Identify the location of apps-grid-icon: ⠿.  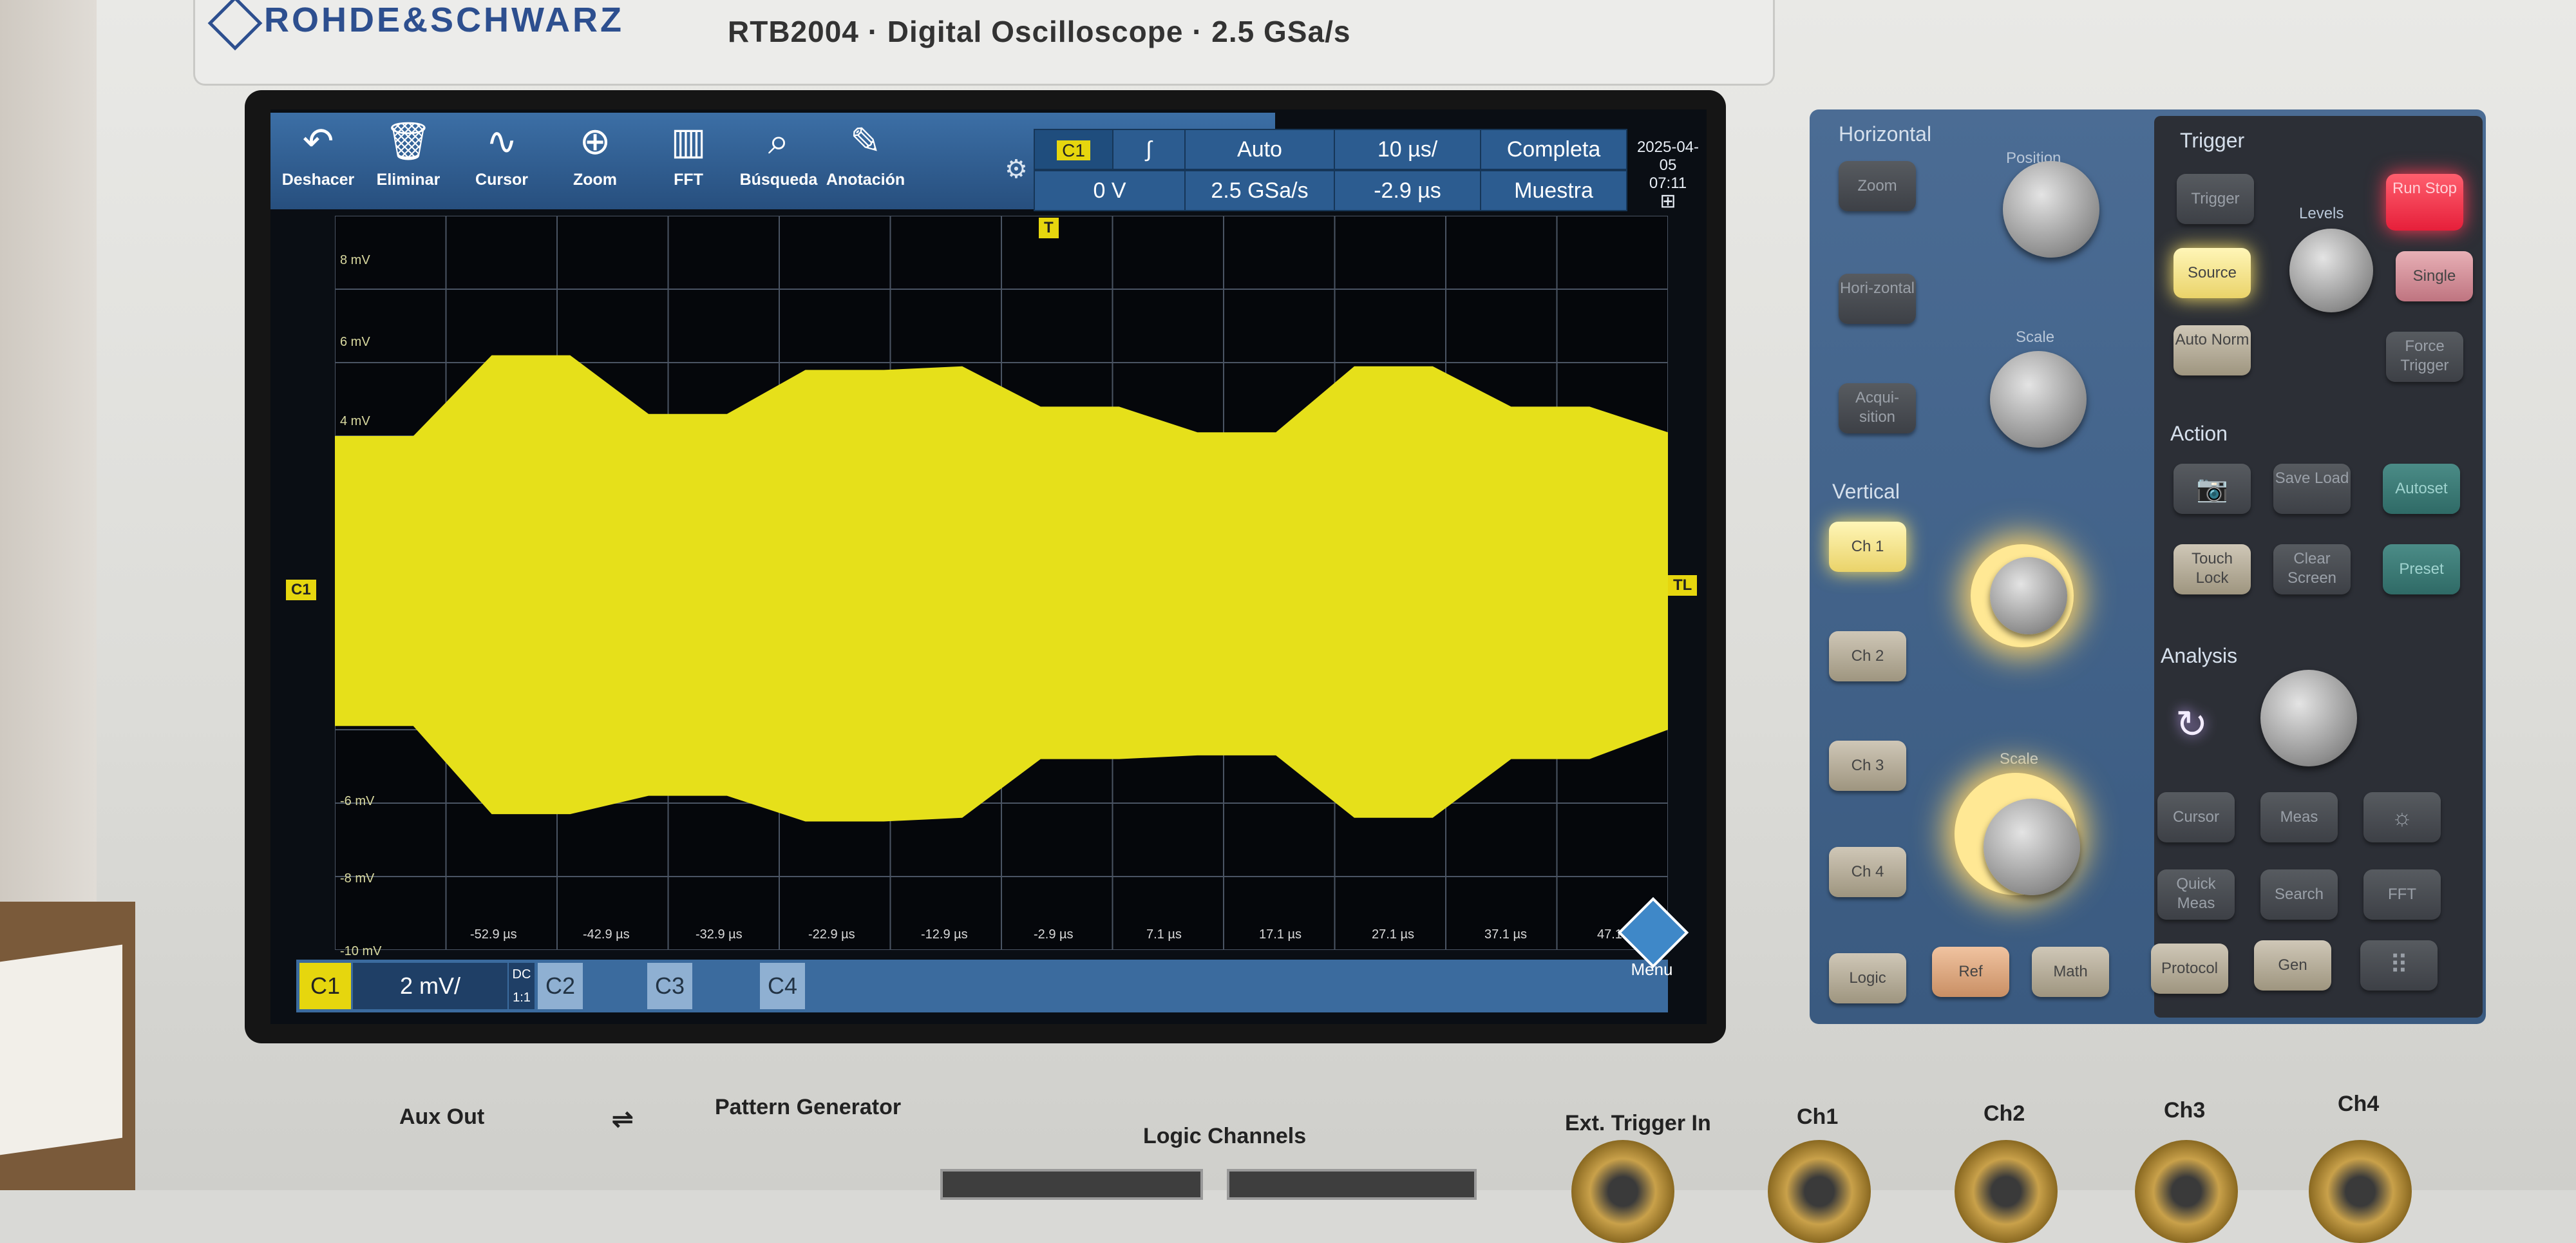
(2399, 965).